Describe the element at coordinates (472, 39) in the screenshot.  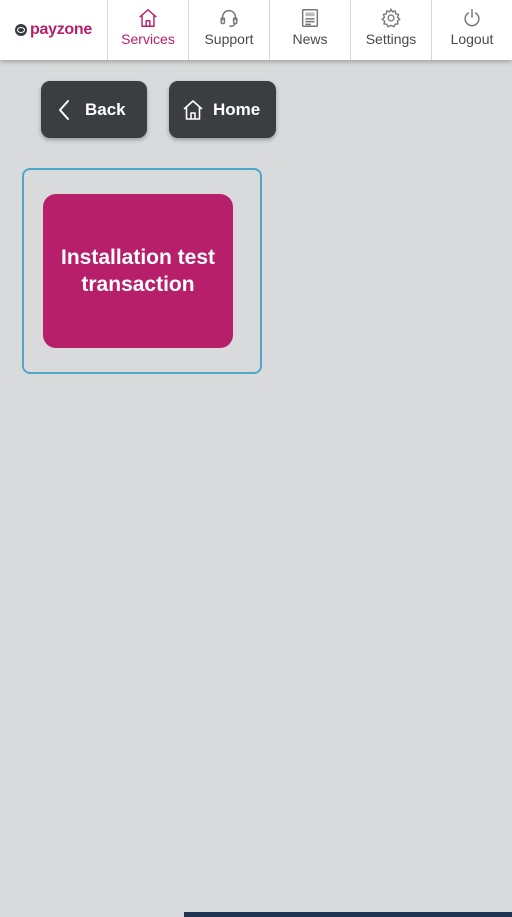
I see `nav-logout-label: Logout` at that location.